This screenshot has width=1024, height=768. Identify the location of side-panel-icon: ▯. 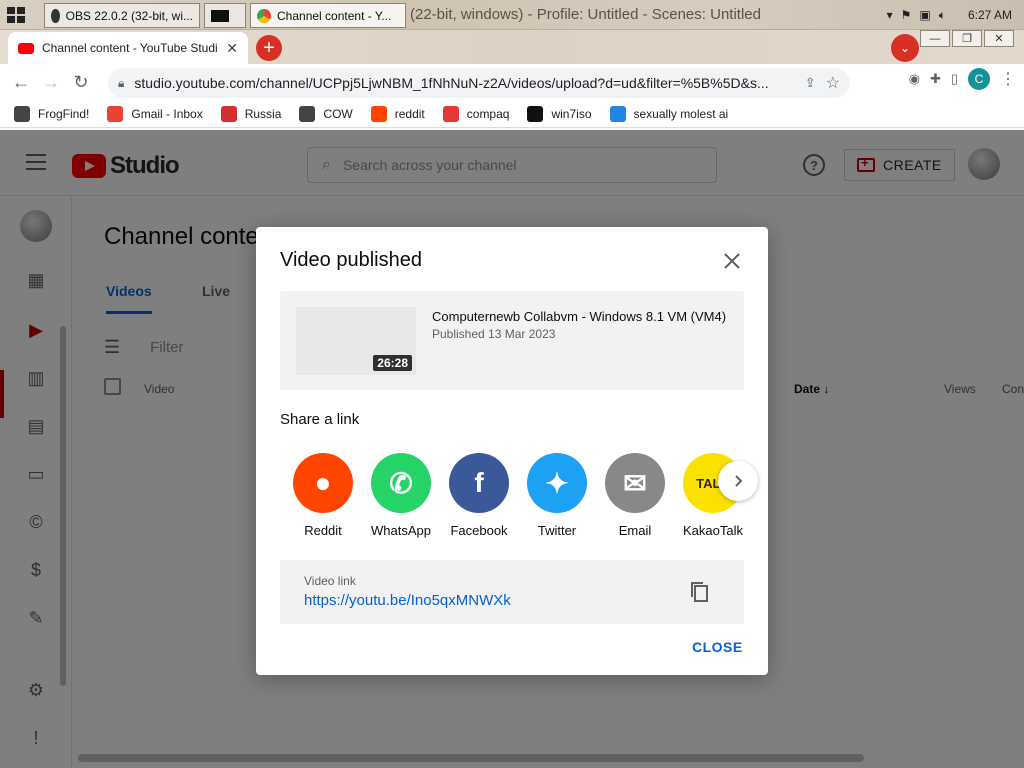
(954, 79).